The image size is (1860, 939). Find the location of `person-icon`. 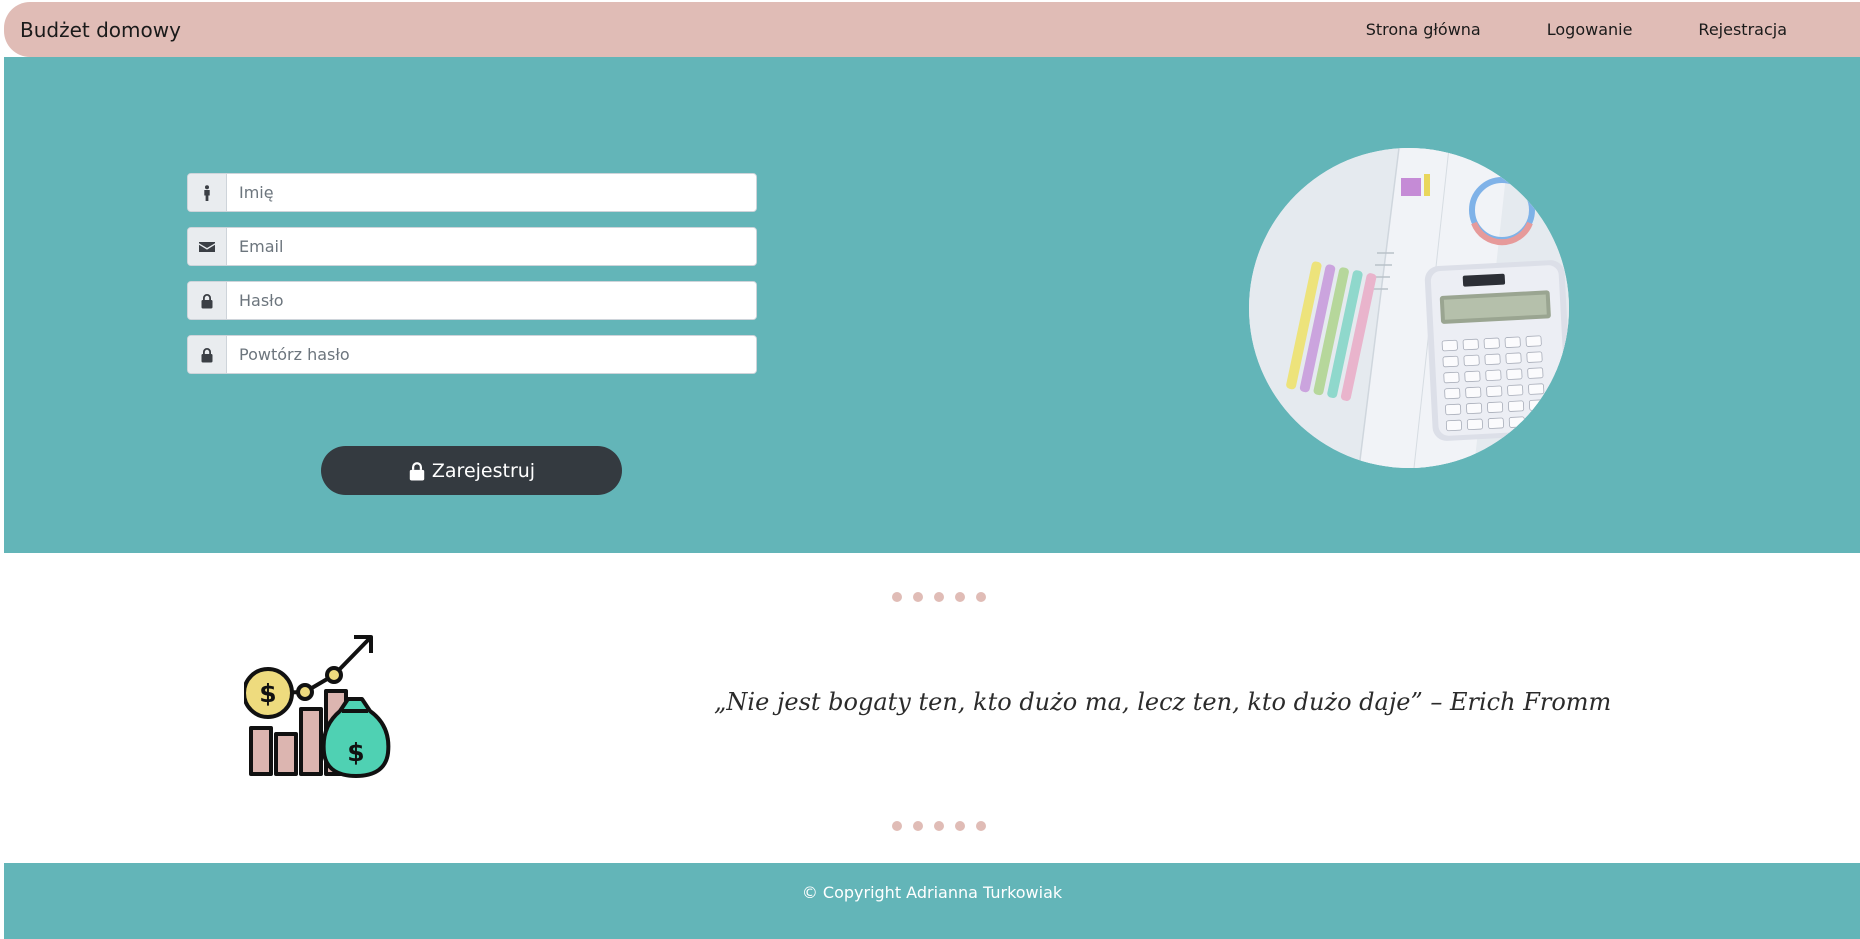

person-icon is located at coordinates (207, 192).